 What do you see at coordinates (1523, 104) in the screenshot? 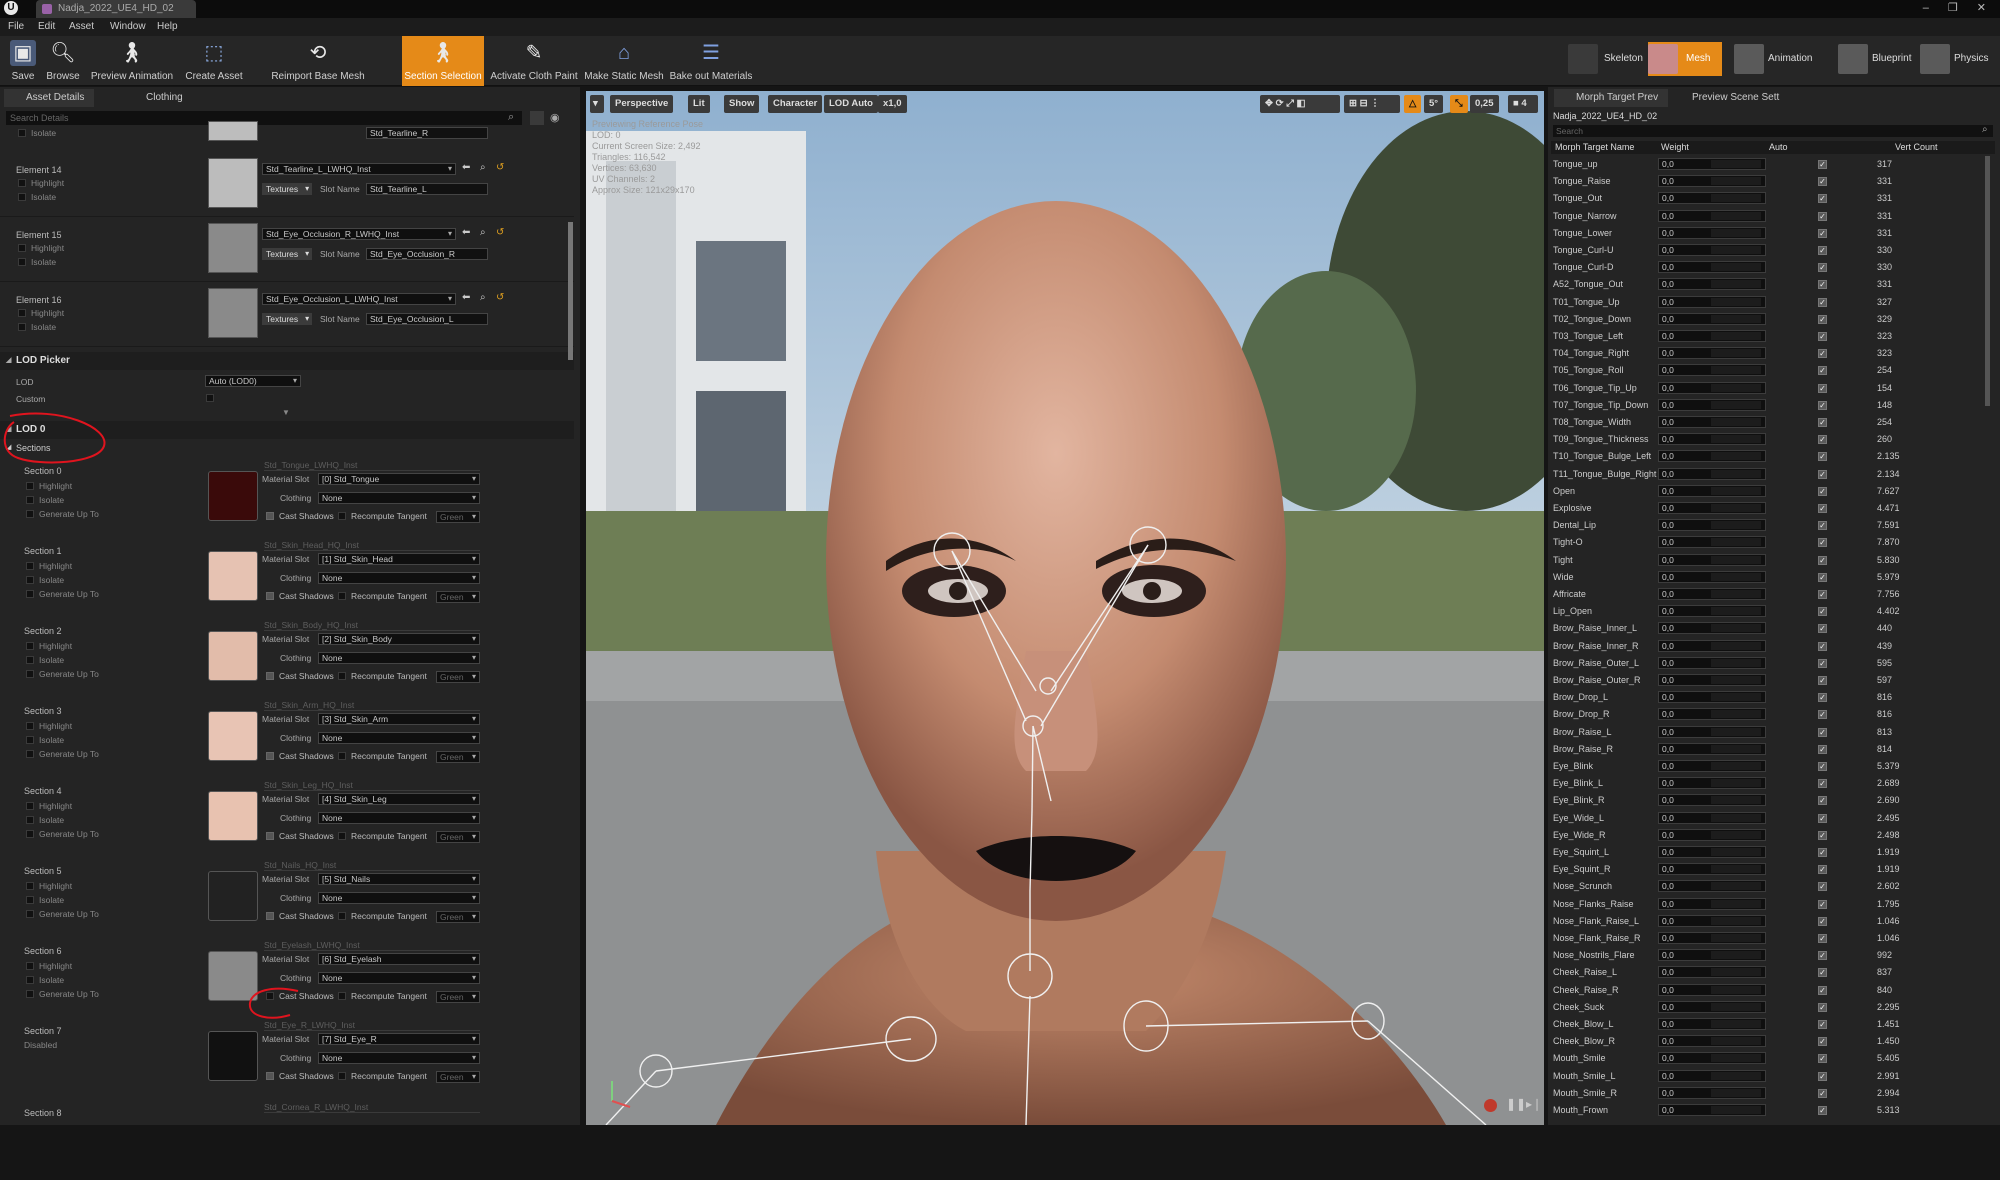
I see `camera-speed-value: ■ 4` at bounding box center [1523, 104].